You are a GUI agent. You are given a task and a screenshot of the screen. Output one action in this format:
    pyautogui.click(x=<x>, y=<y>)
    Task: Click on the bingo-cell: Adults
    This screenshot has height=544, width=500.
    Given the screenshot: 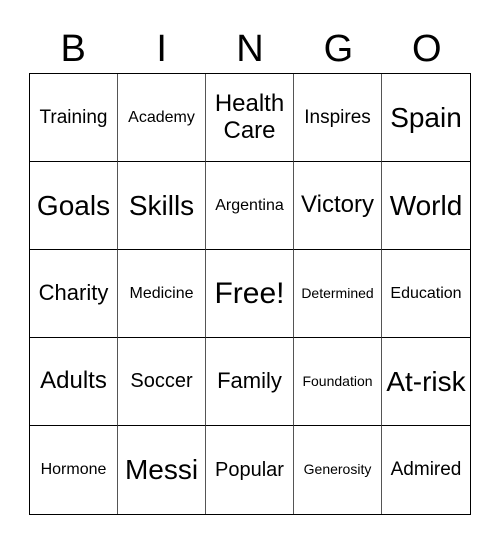 What is the action you would take?
    pyautogui.click(x=74, y=382)
    